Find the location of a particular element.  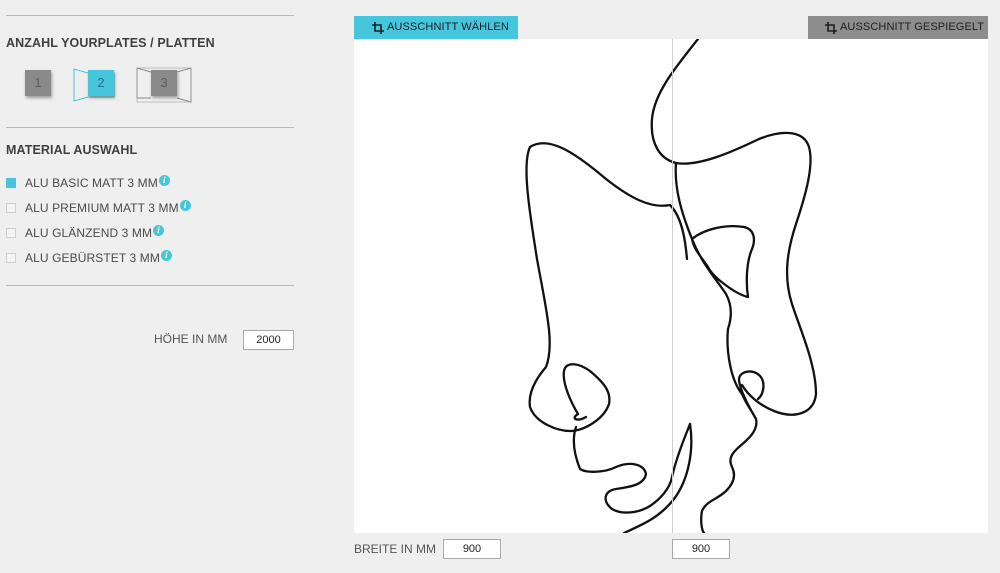

material-option-basic-matt: ALU BASIC MATT 3 MM i is located at coordinates (88, 182).